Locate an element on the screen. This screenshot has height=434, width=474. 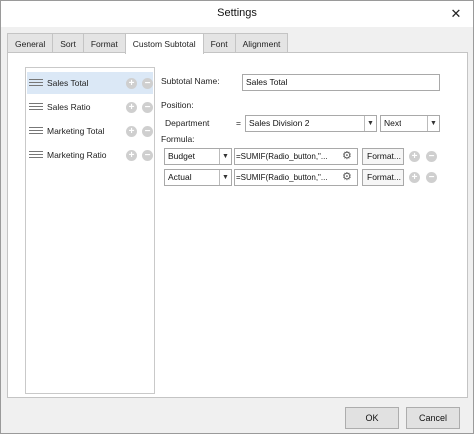
tab-alignment: Alignment is located at coordinates (261, 43).